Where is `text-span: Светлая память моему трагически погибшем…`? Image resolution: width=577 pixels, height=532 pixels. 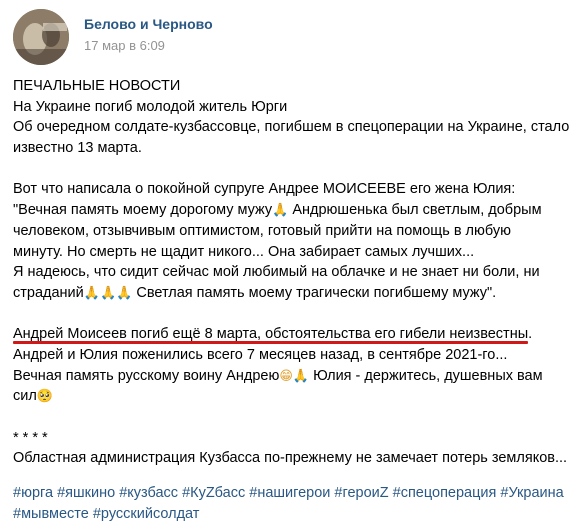 text-span: Светлая память моему трагически погибшем… is located at coordinates (314, 292).